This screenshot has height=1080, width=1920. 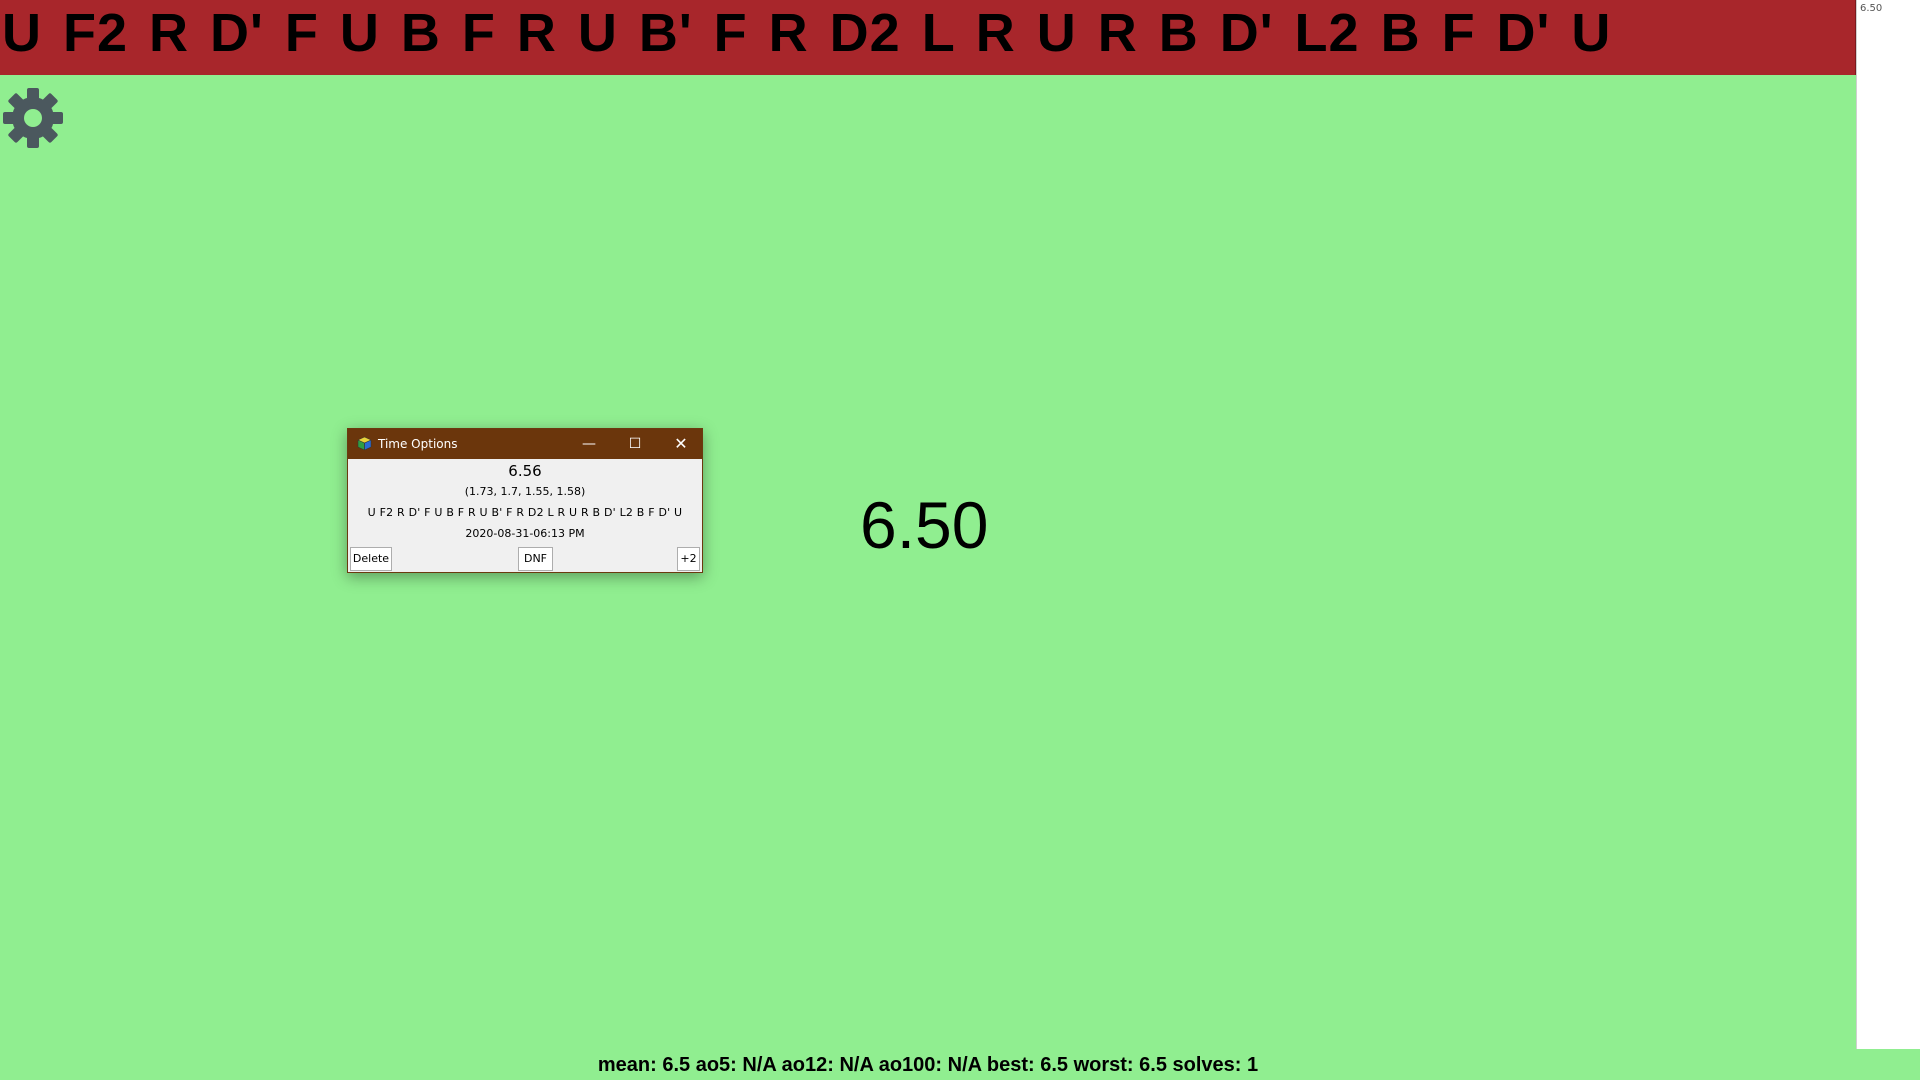 What do you see at coordinates (1888, 524) in the screenshot?
I see `time-history-panel: 6.50` at bounding box center [1888, 524].